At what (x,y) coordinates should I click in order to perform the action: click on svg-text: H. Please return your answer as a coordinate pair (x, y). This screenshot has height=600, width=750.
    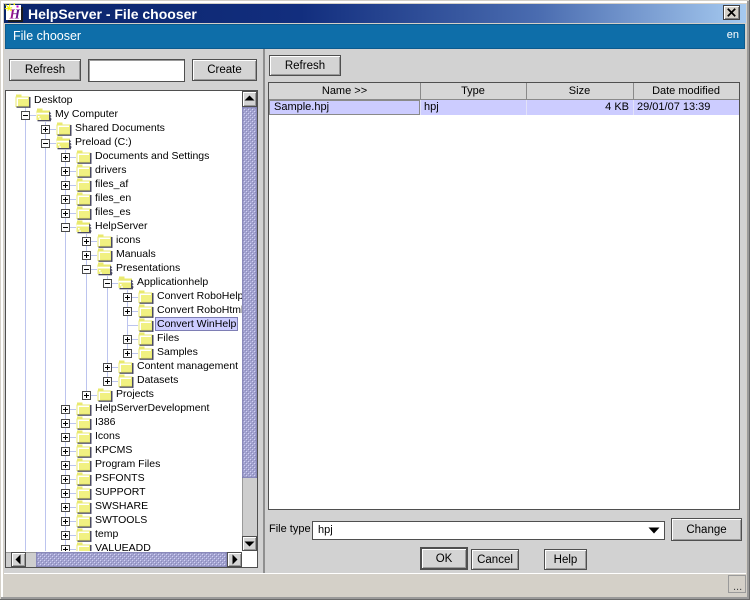
    Looking at the image, I should click on (15, 14).